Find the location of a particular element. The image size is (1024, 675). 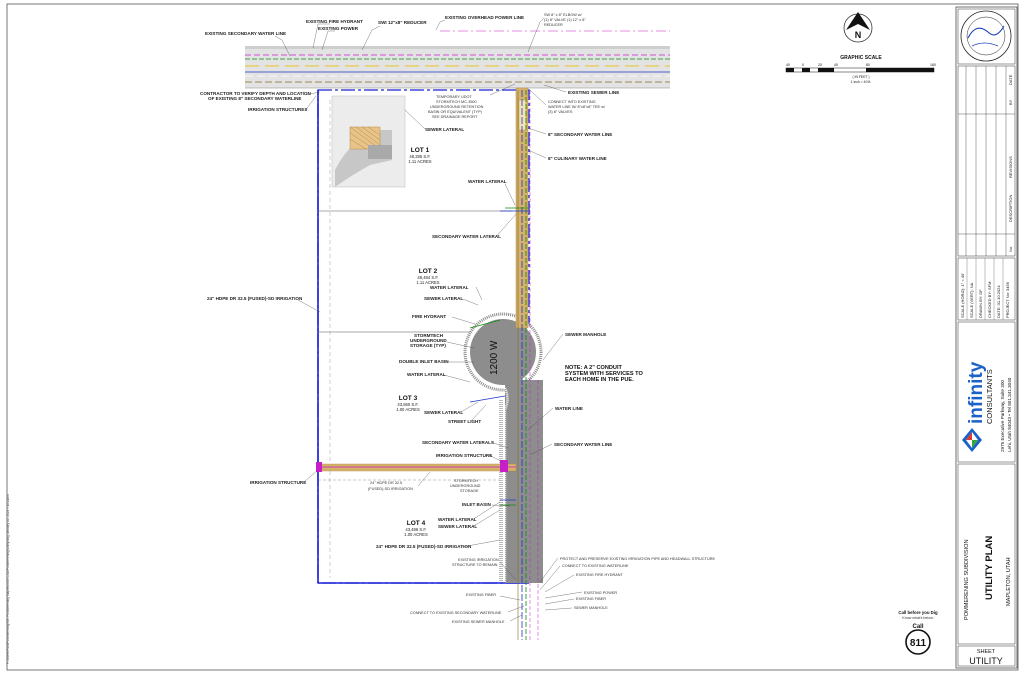

scale-tick-3: 20 is located at coordinates (820, 65).